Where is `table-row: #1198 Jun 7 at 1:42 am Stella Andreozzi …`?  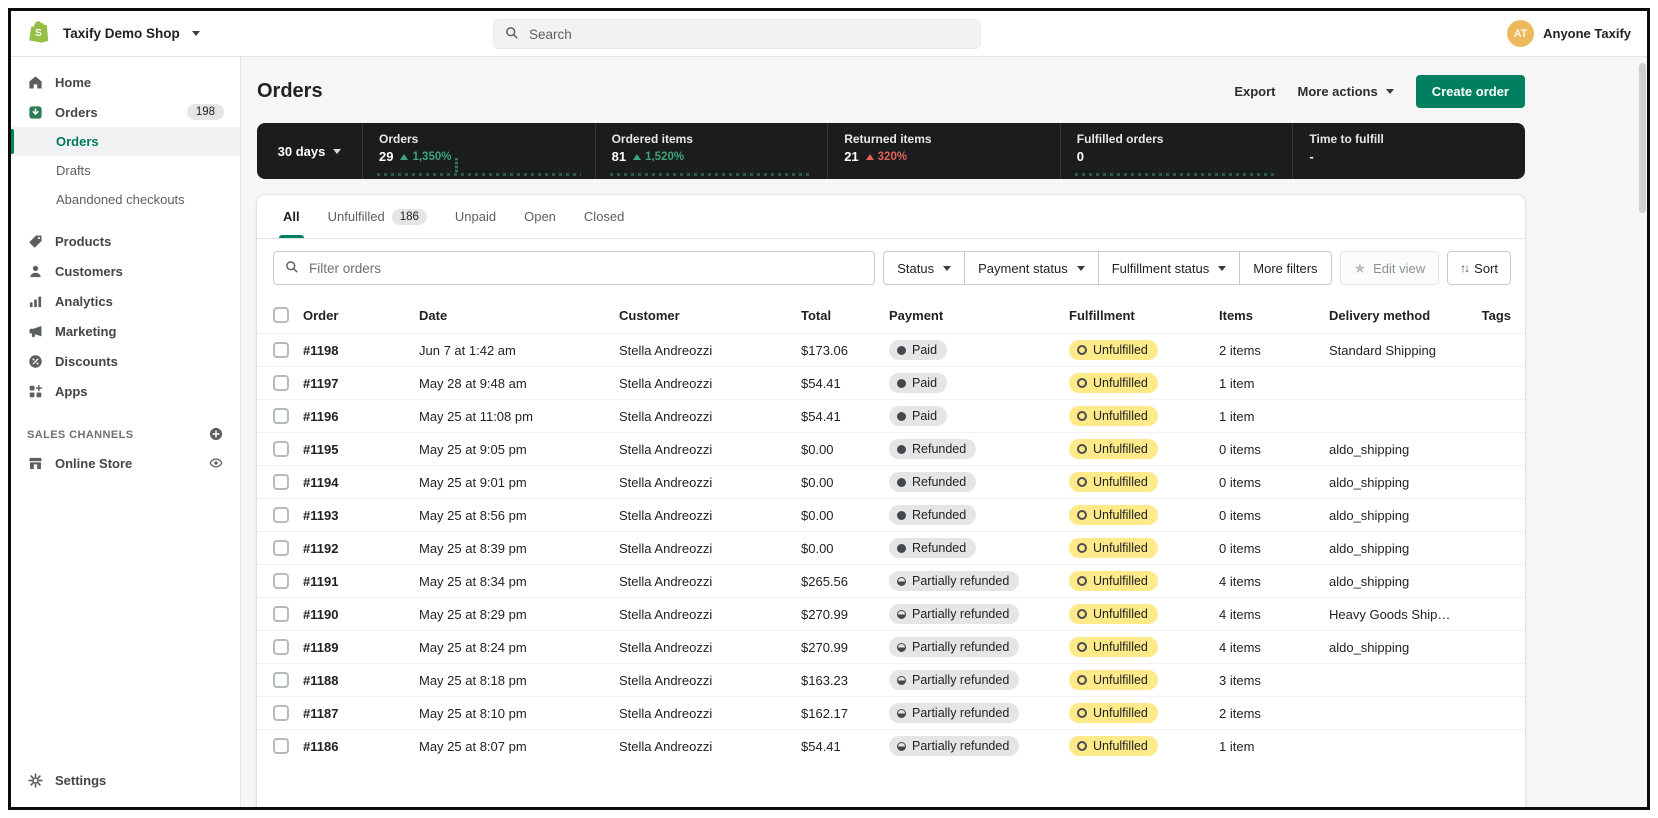
table-row: #1198 Jun 7 at 1:42 am Stella Andreozzi … is located at coordinates (891, 349).